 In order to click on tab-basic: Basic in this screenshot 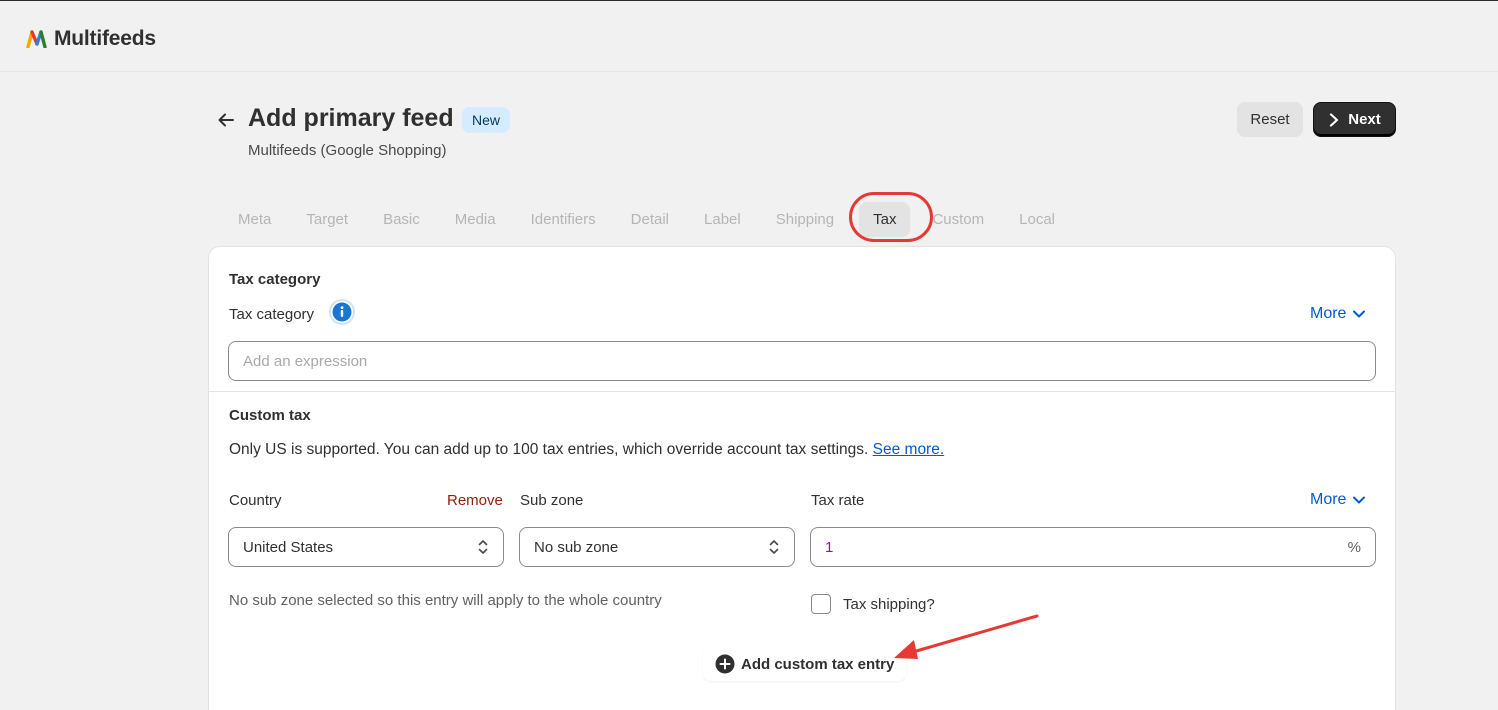, I will do `click(401, 219)`.